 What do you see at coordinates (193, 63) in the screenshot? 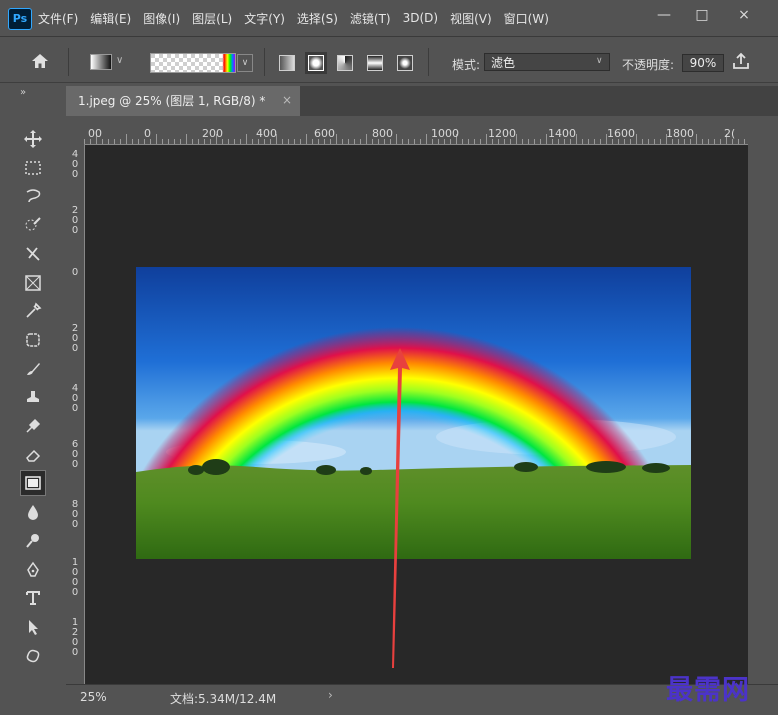
I see `gradient-editor-strip` at bounding box center [193, 63].